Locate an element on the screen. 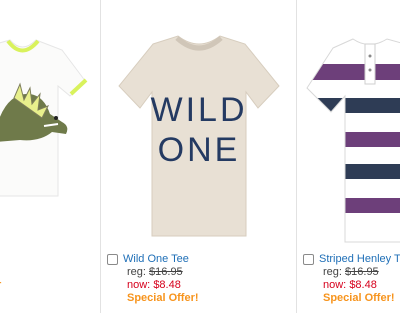 The height and width of the screenshot is (313, 400). product-name-row: Striped Henley Tee is located at coordinates (351, 259).